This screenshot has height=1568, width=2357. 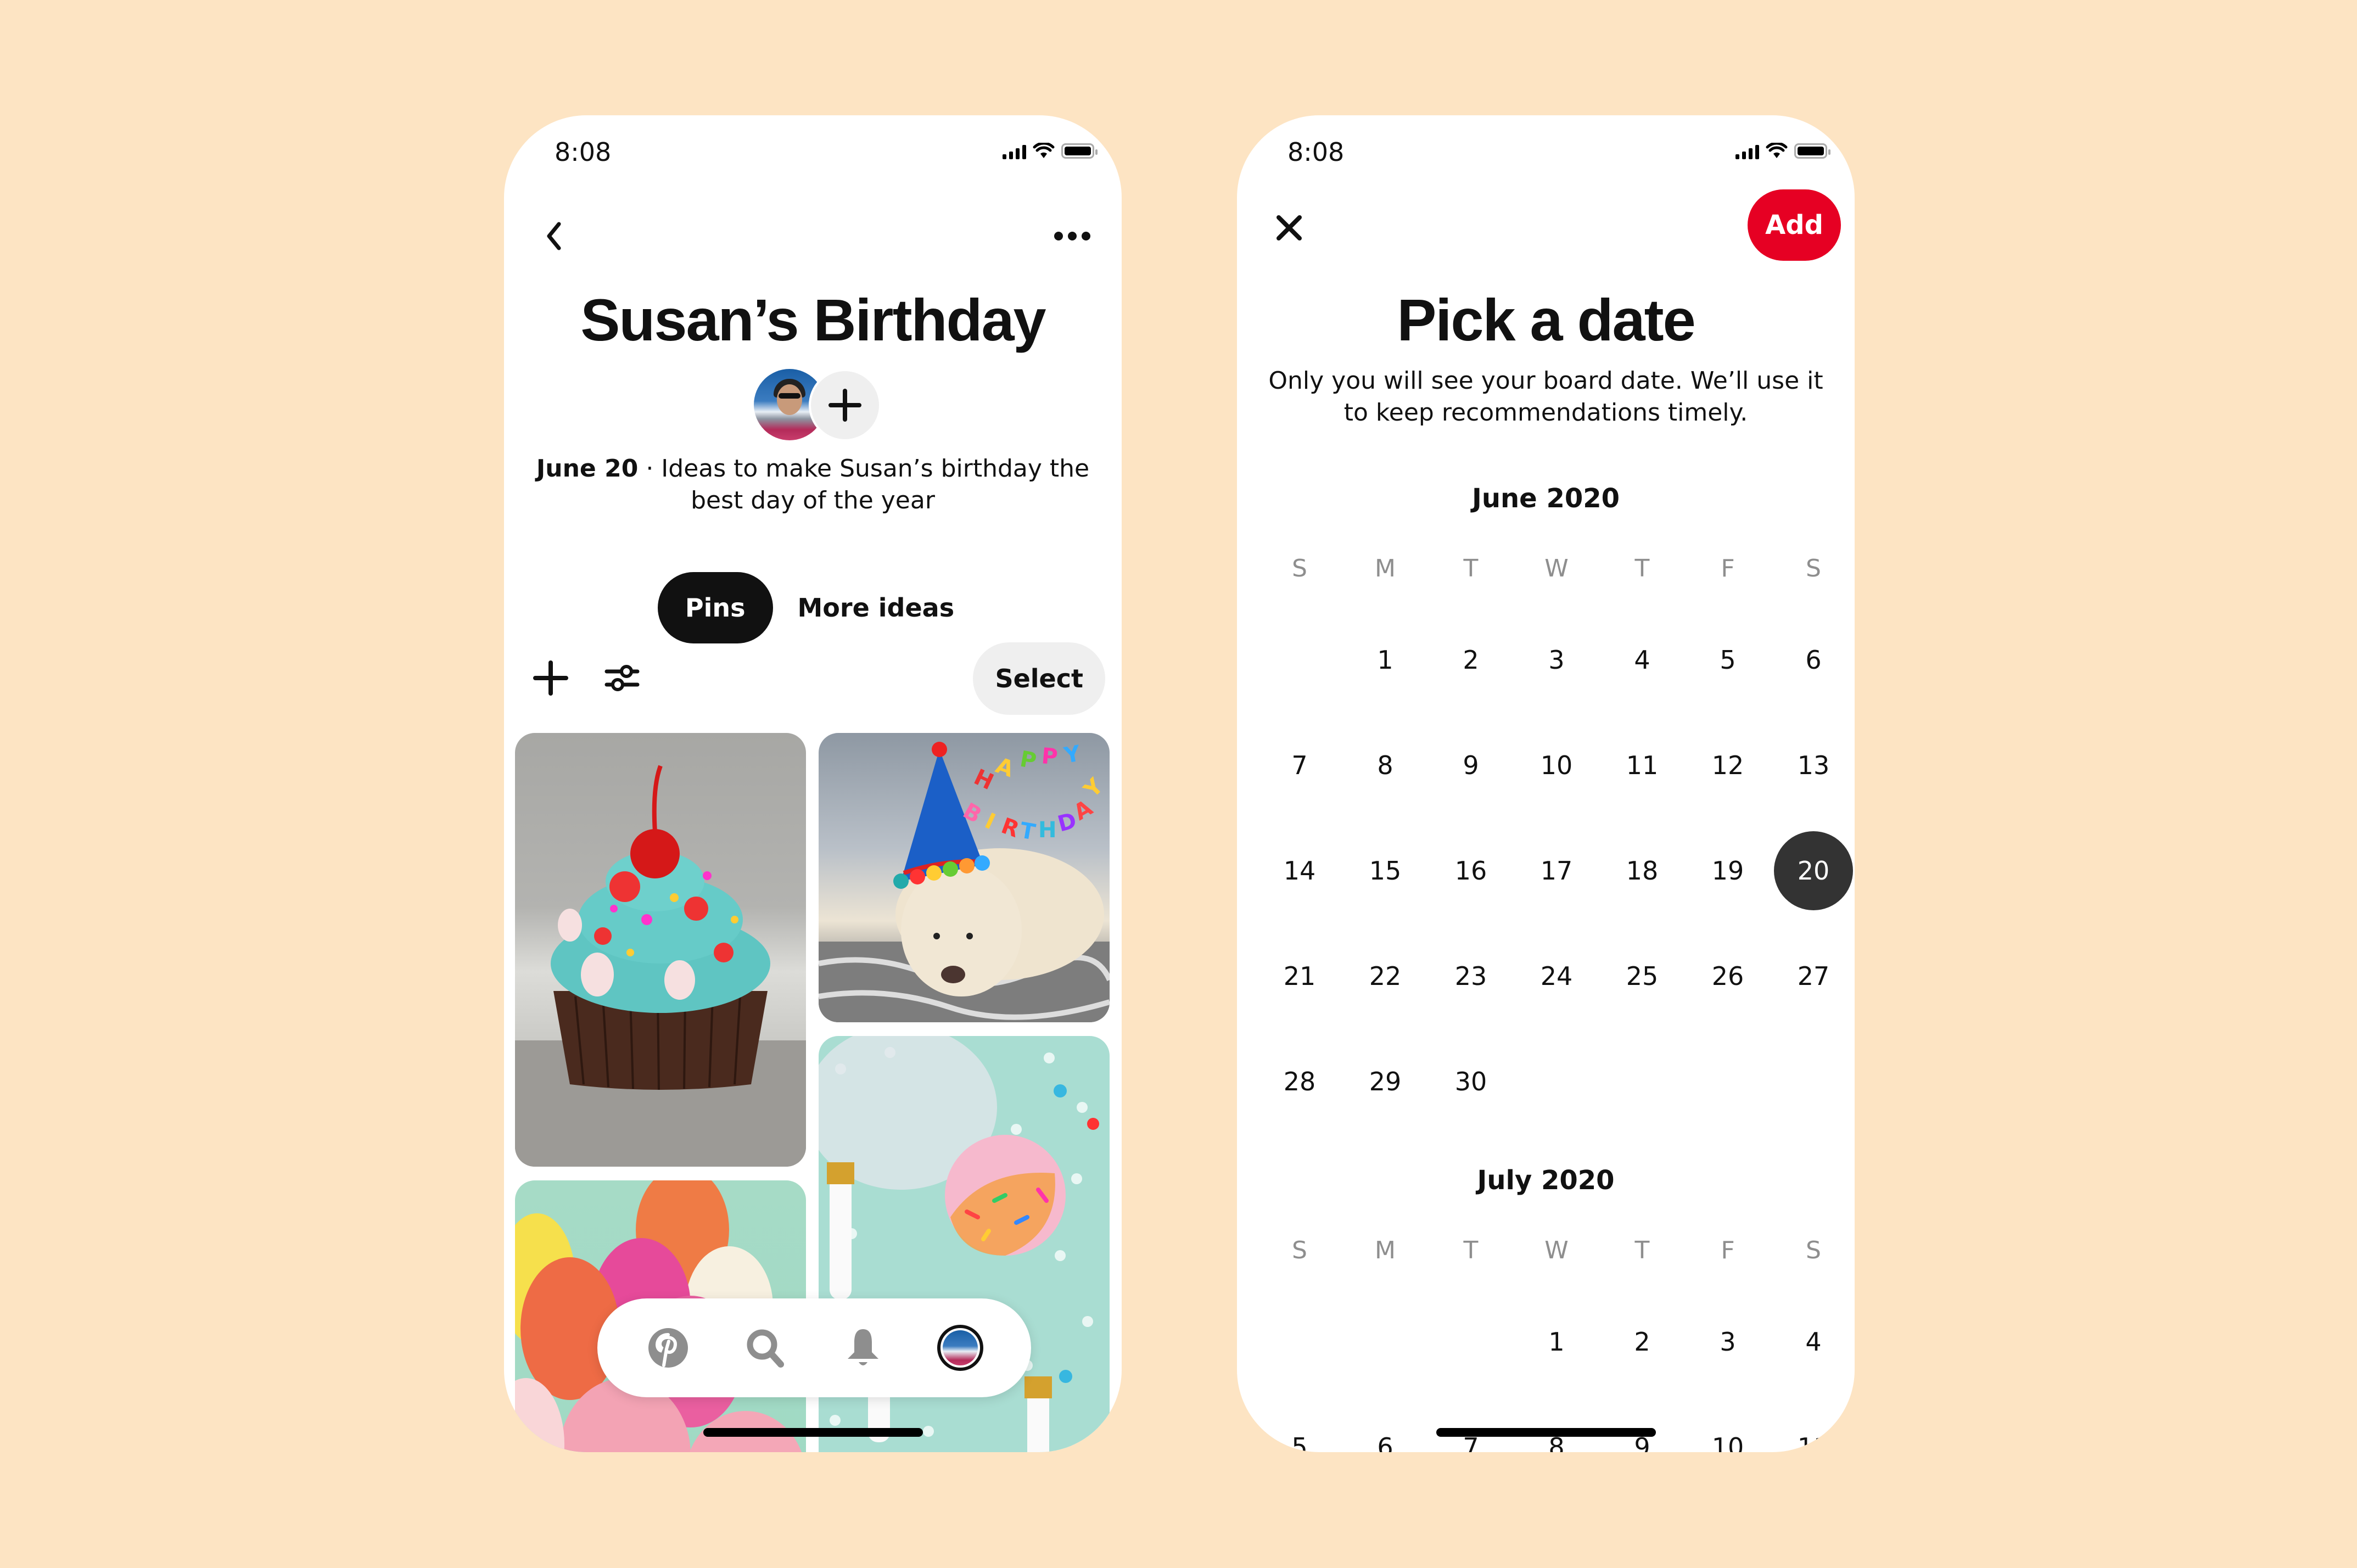 I want to click on pin-dog: HAPPY BIRTHDAY, so click(x=964, y=877).